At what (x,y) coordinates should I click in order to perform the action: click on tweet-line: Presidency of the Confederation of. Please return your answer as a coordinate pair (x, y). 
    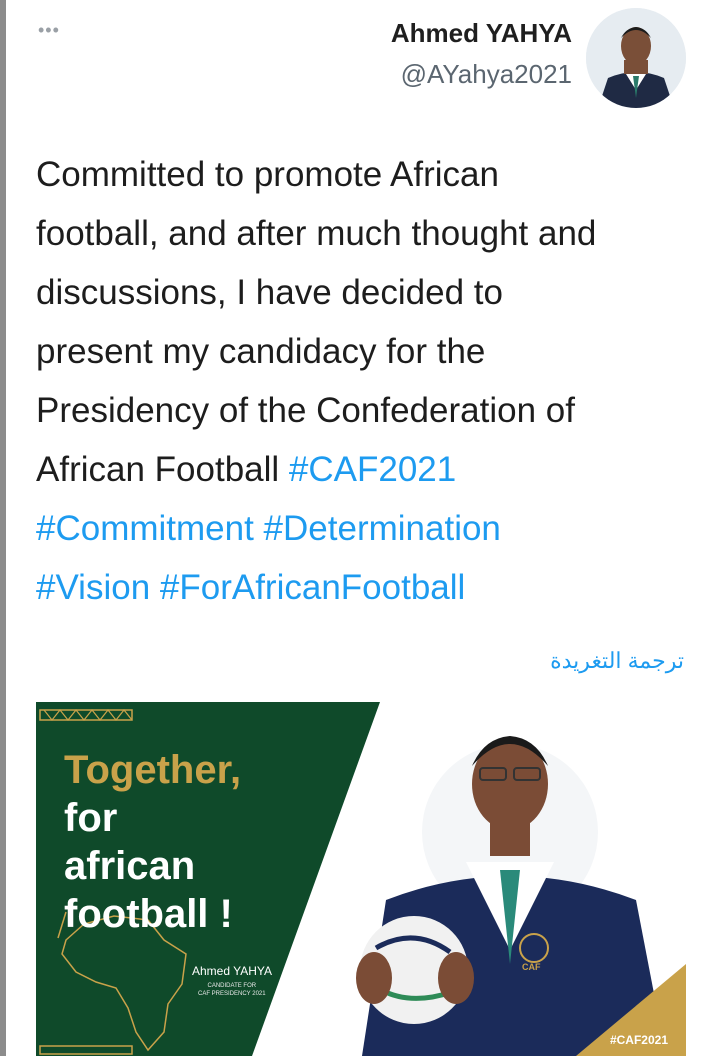
    Looking at the image, I should click on (366, 410).